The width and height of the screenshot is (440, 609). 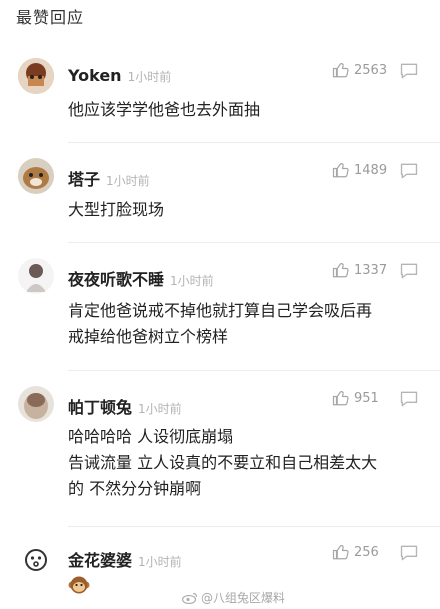 What do you see at coordinates (371, 70) in the screenshot?
I see `like-count: 2563` at bounding box center [371, 70].